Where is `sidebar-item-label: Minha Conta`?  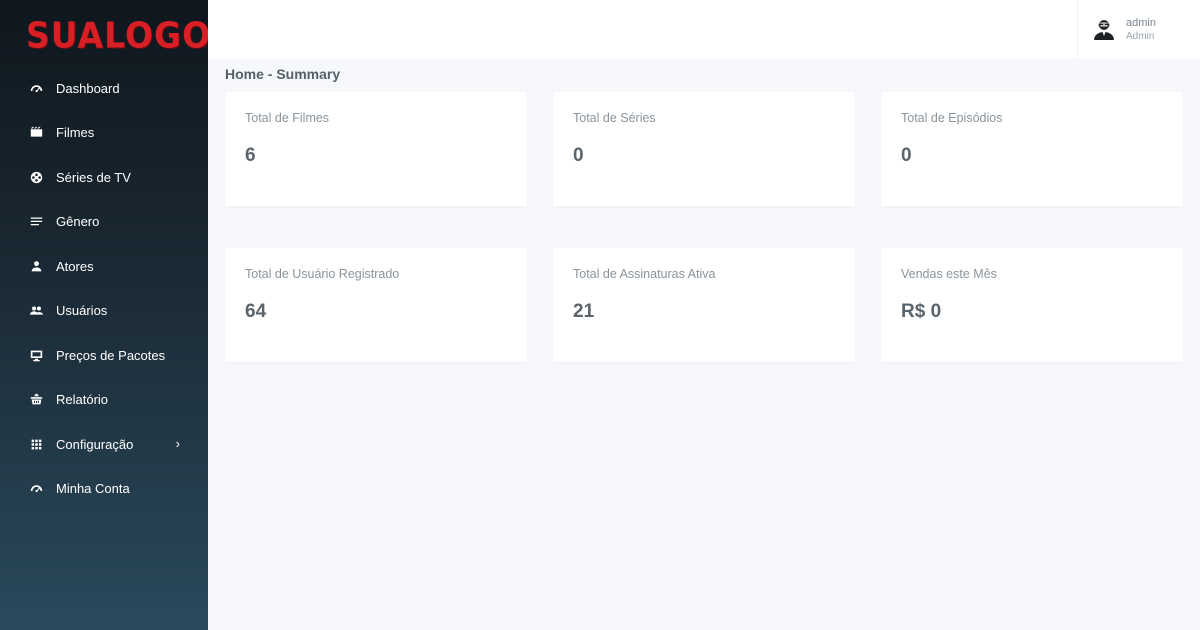
sidebar-item-label: Minha Conta is located at coordinates (93, 489).